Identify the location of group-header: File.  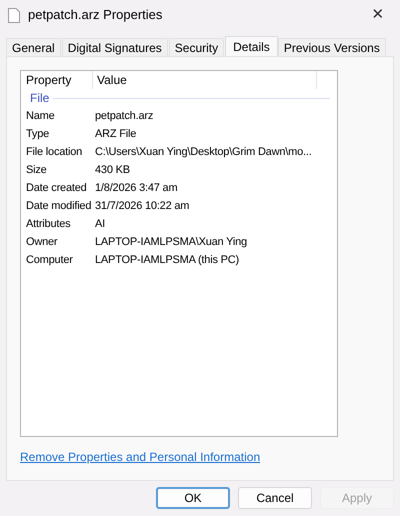
(40, 98).